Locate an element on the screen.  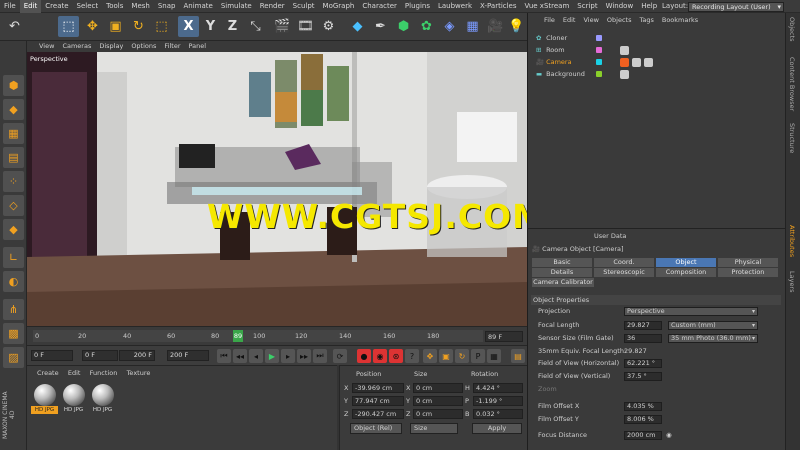
layout-select: Recording Layout (User) is located at coordinates (736, 7).